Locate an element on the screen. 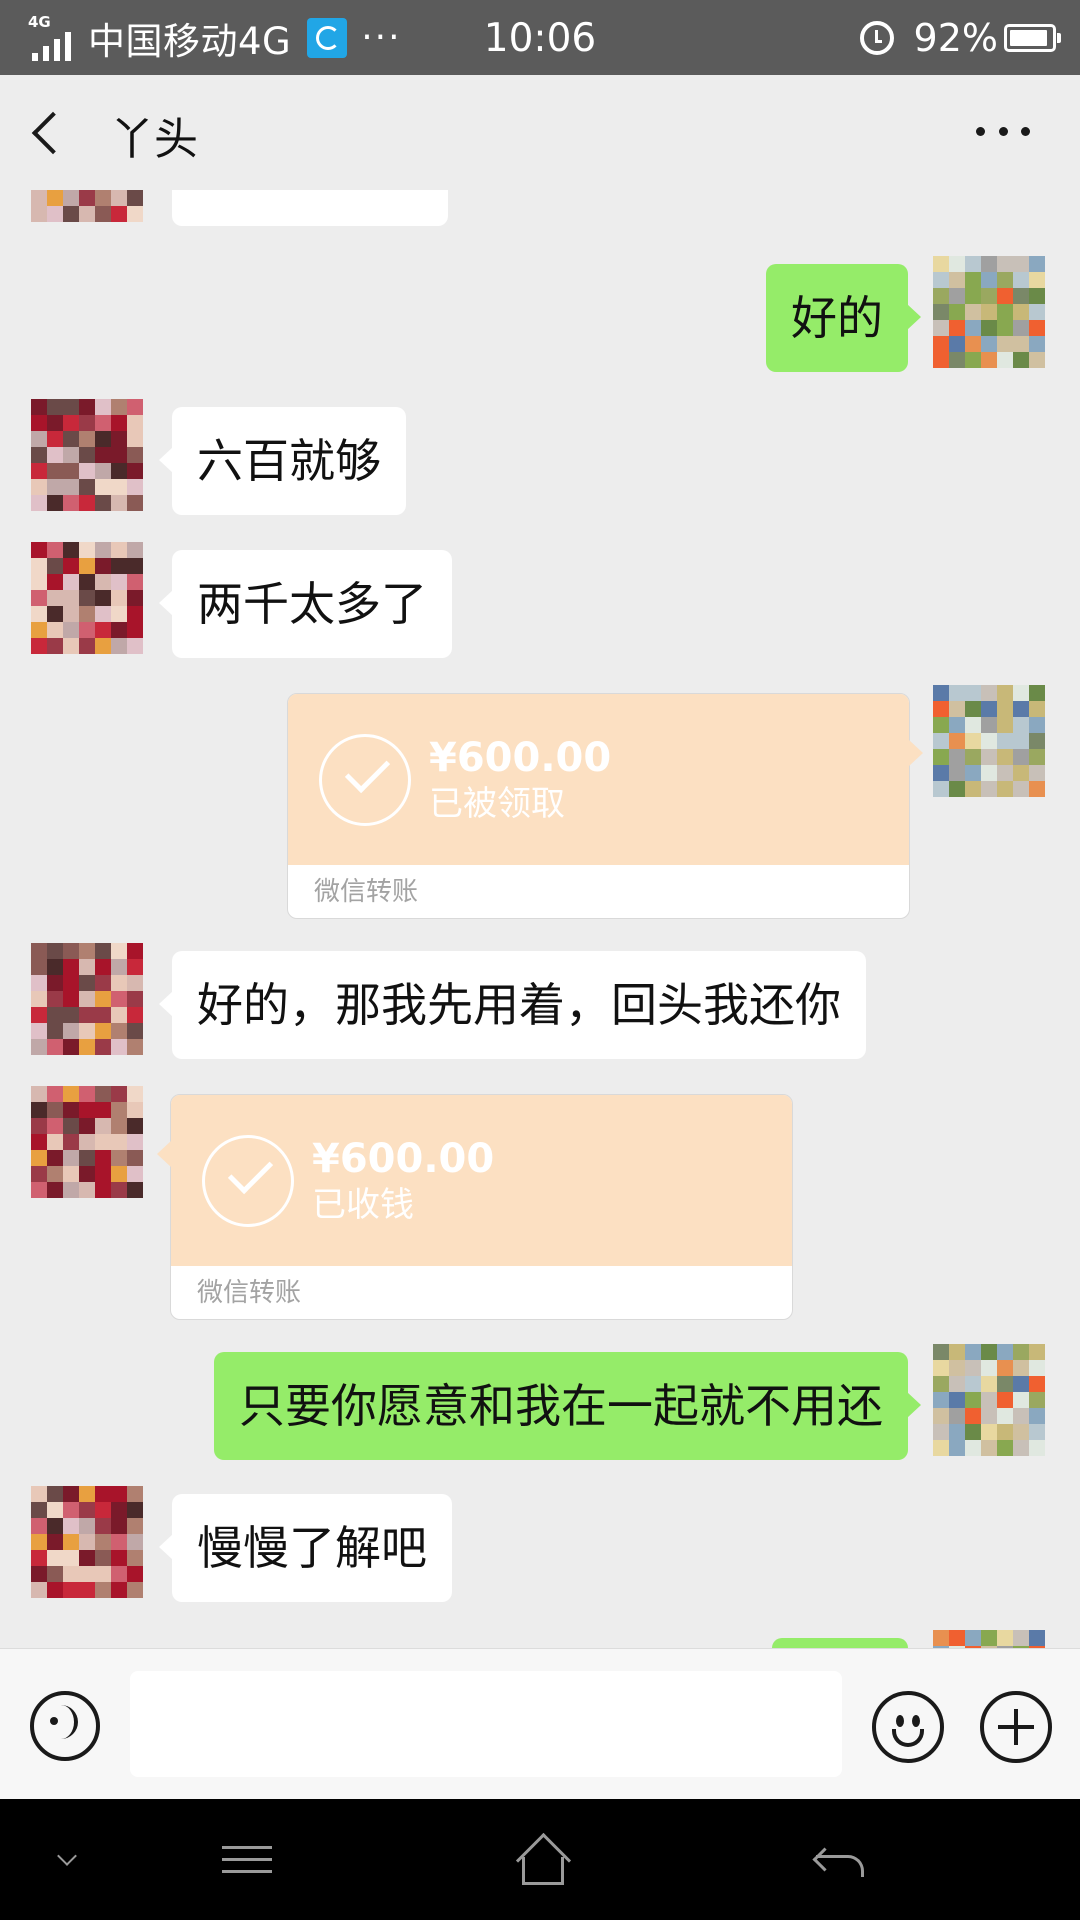 This screenshot has height=1920, width=1080. message-bubble-outgoing: 只要你愿意和我在一起就不用还 is located at coordinates (567, 1406).